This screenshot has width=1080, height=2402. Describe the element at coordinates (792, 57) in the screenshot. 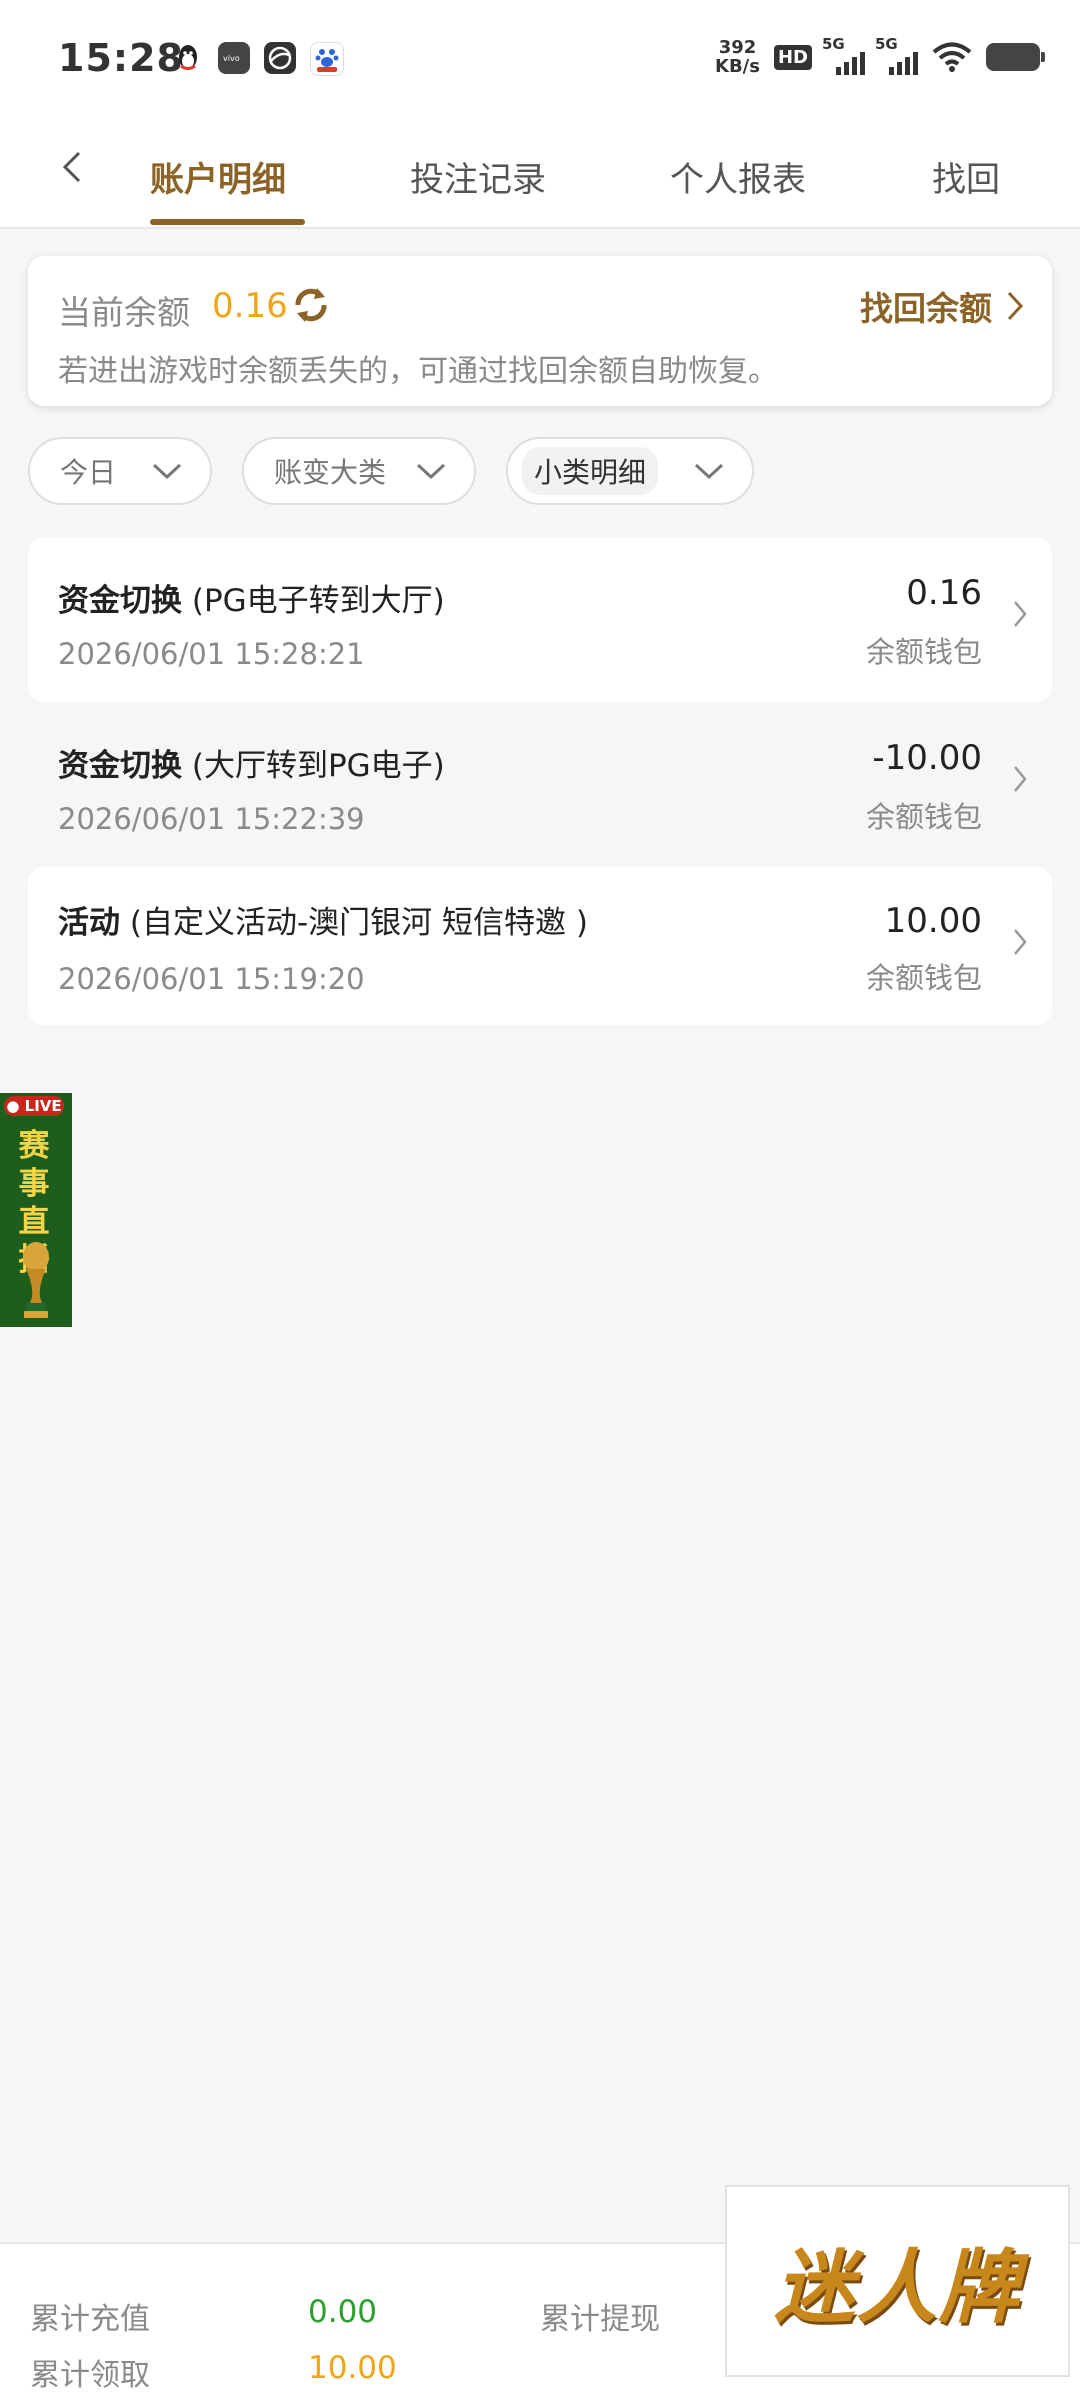

I see `hd-voice-icon: HD` at that location.